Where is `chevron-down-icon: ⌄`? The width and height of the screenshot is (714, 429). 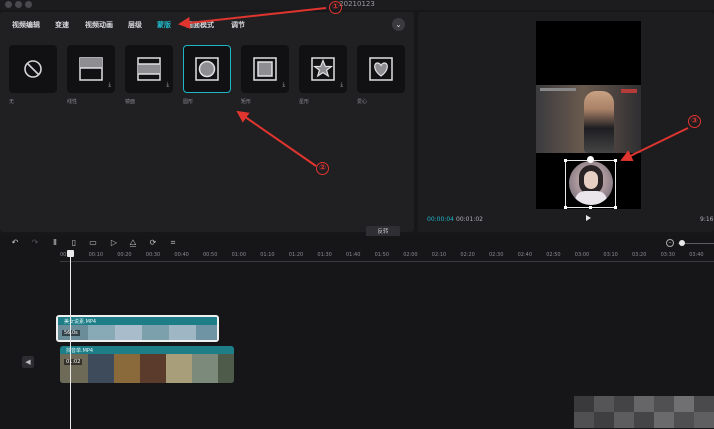
chevron-down-icon: ⌄ is located at coordinates (398, 24).